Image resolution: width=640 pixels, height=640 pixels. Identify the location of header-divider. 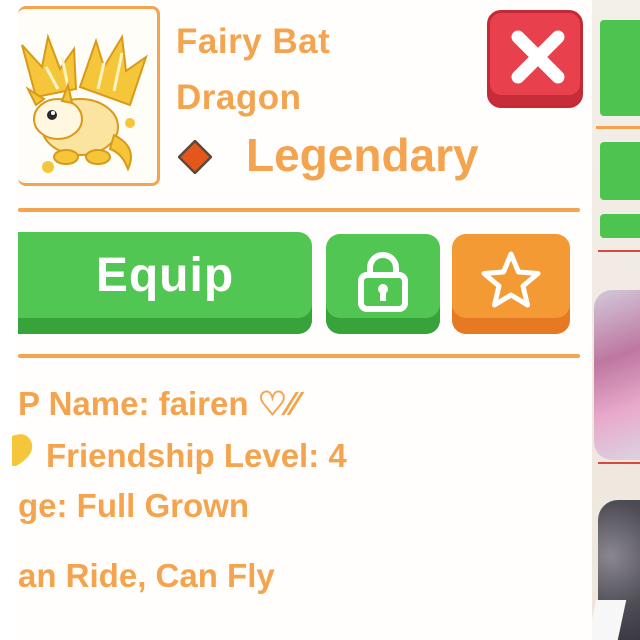
(299, 210).